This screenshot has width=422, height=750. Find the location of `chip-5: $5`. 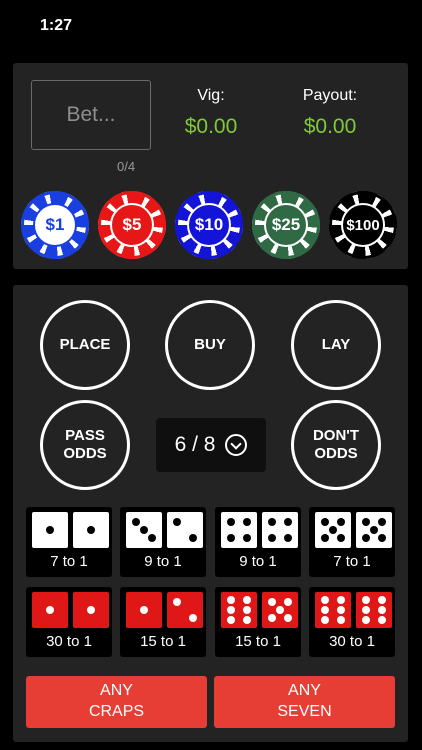

chip-5: $5 is located at coordinates (132, 225).